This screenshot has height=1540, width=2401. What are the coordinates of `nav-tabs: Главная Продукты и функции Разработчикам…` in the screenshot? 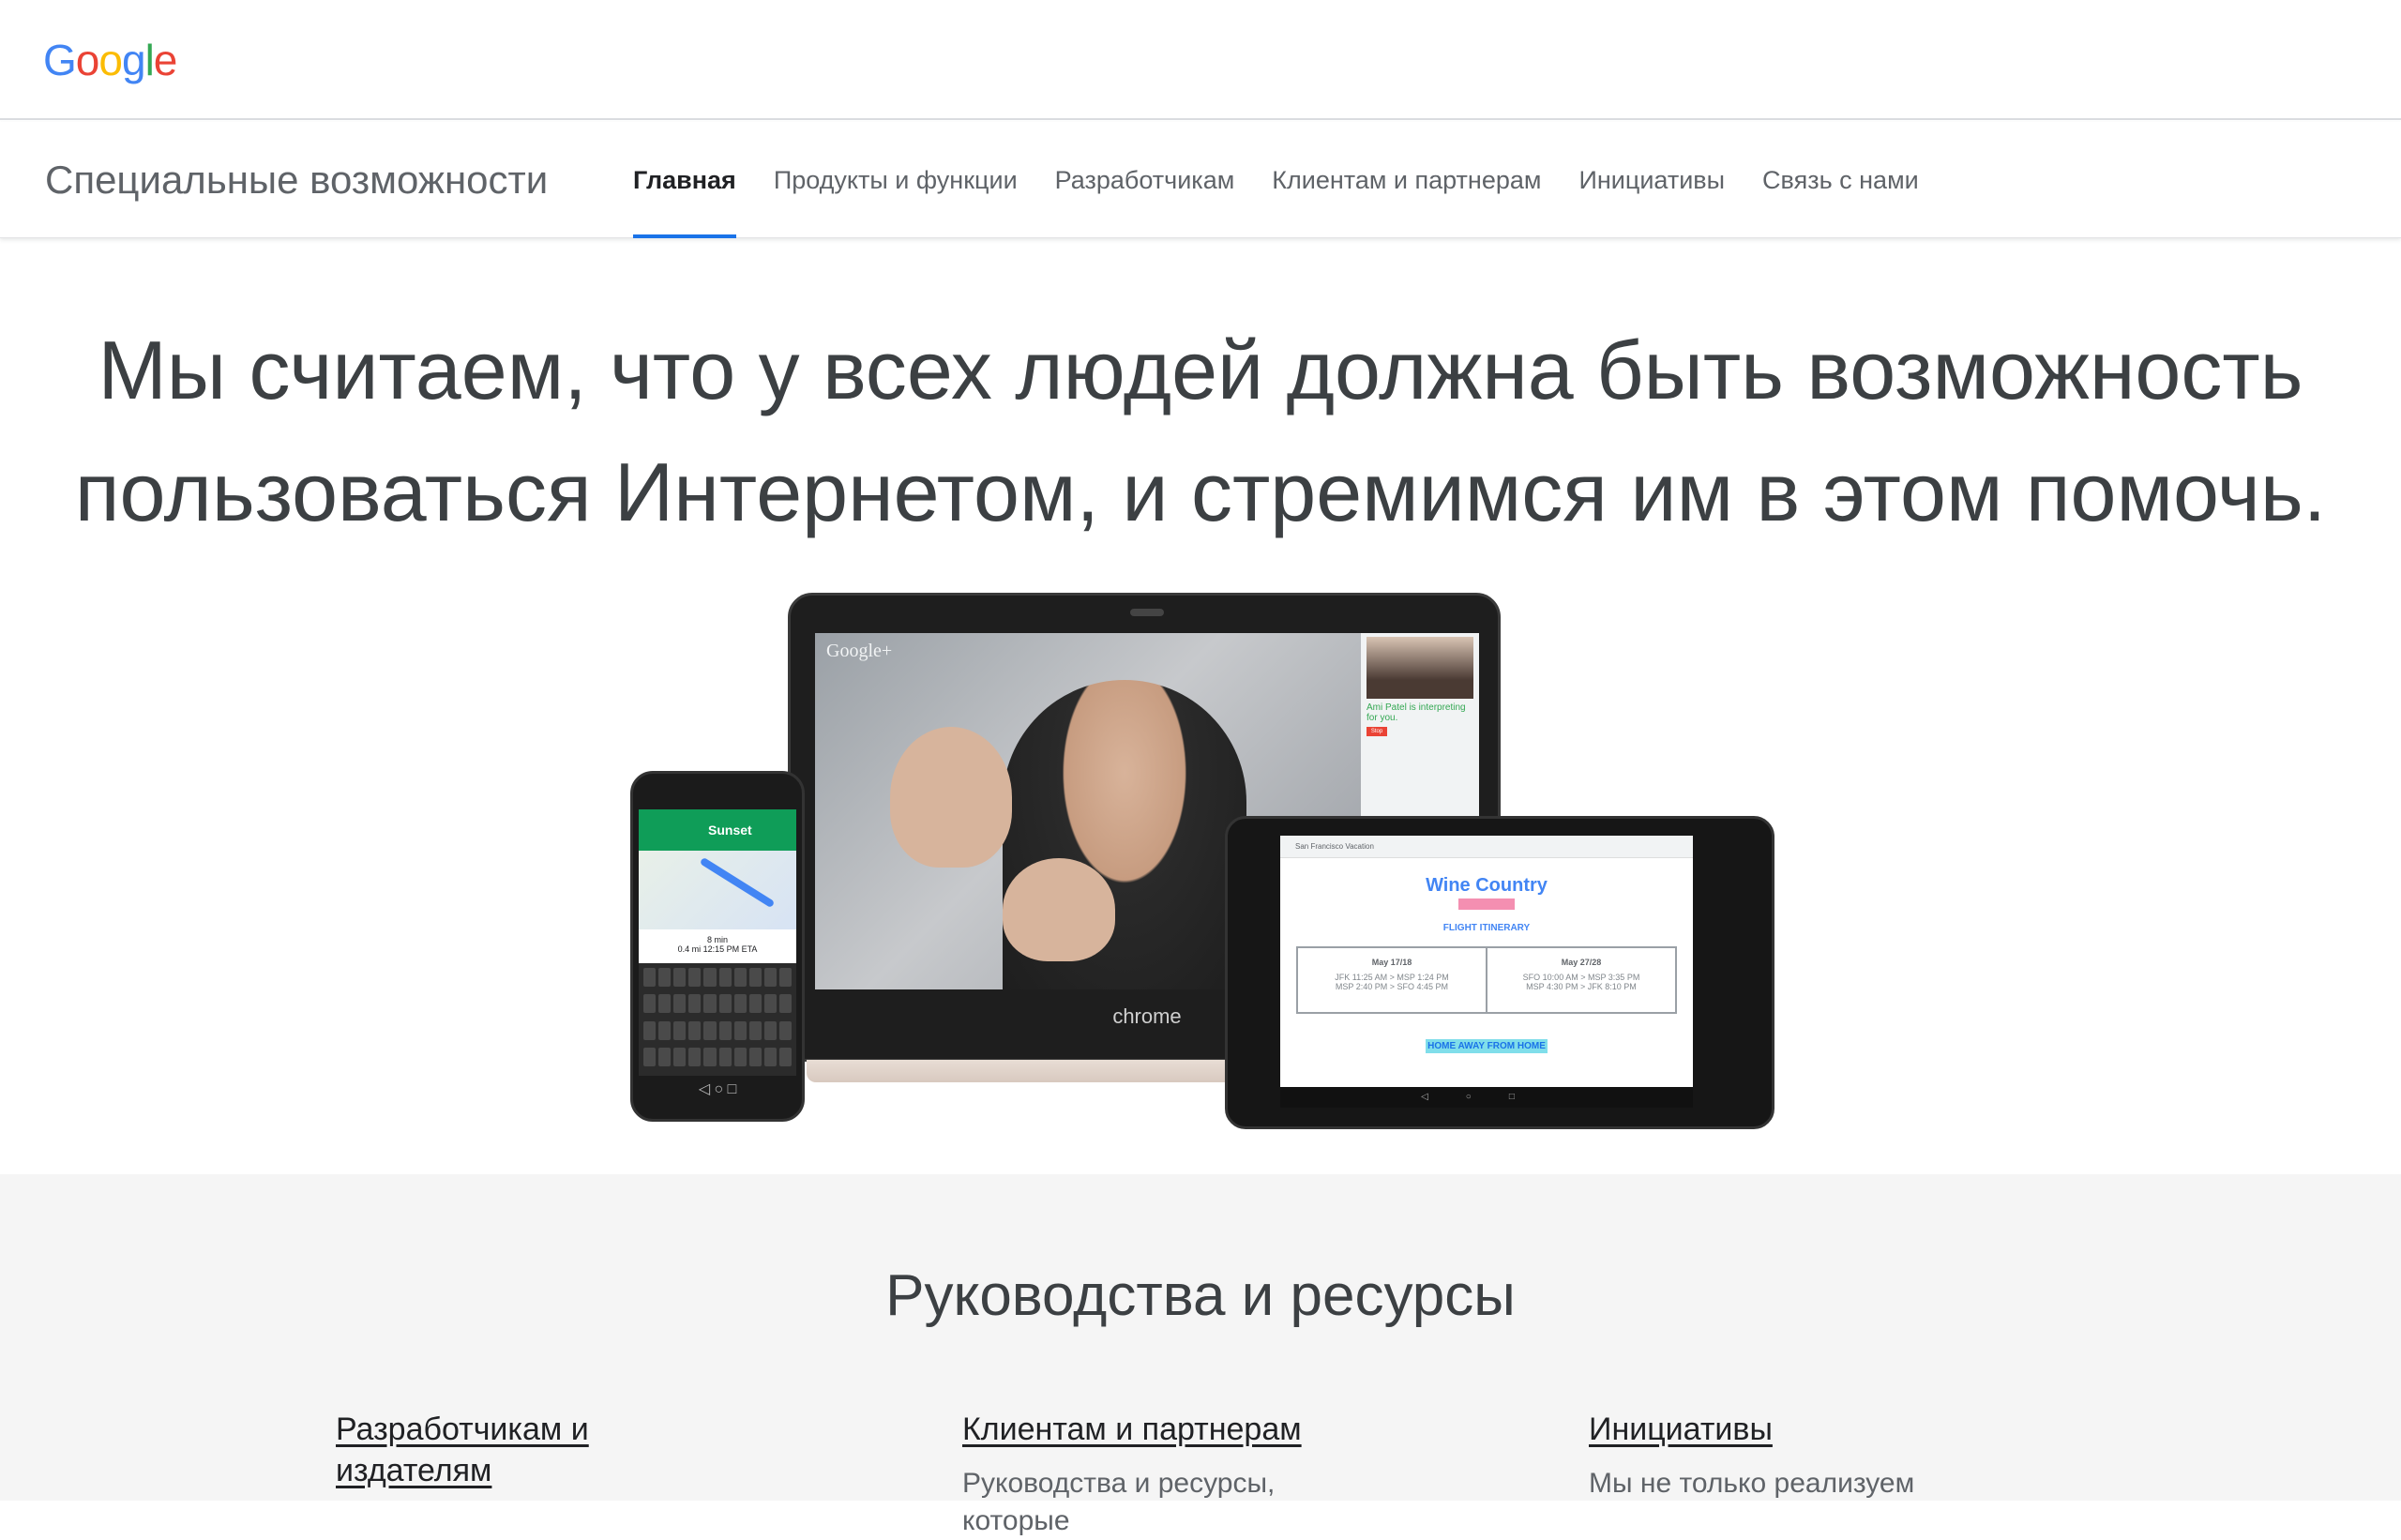 It's located at (1285, 180).